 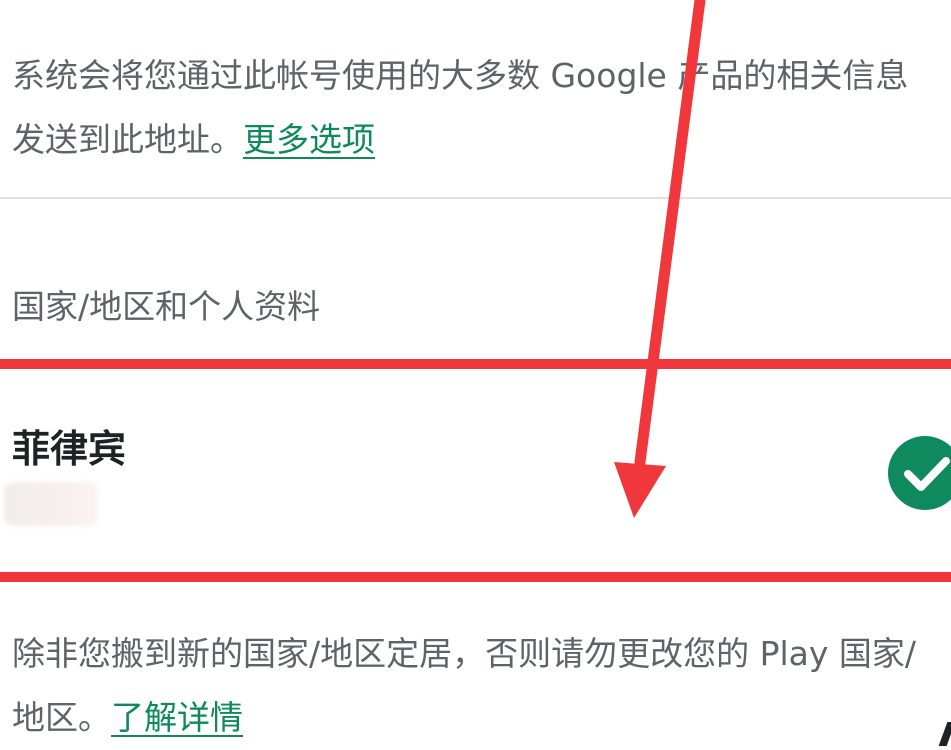 I want to click on check-circle-icon, so click(x=919, y=473).